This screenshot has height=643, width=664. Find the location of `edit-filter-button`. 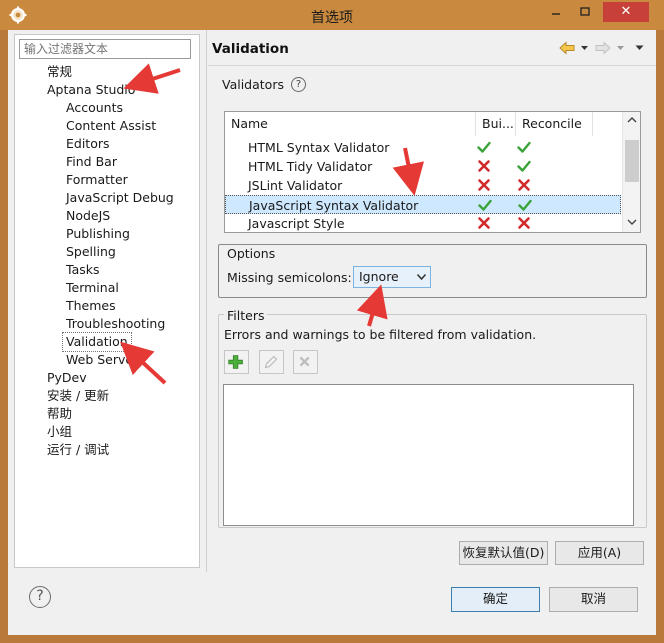

edit-filter-button is located at coordinates (271, 362).